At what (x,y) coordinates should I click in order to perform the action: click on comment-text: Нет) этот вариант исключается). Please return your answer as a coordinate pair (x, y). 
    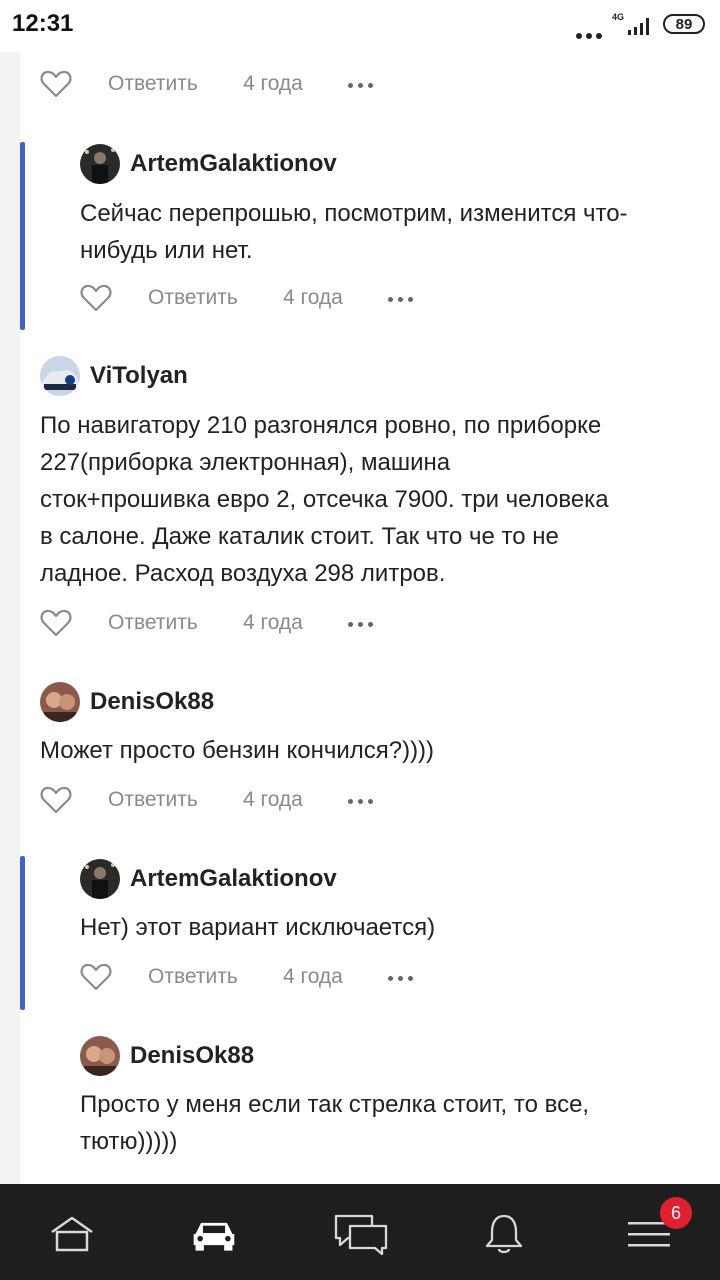
    Looking at the image, I should click on (258, 927).